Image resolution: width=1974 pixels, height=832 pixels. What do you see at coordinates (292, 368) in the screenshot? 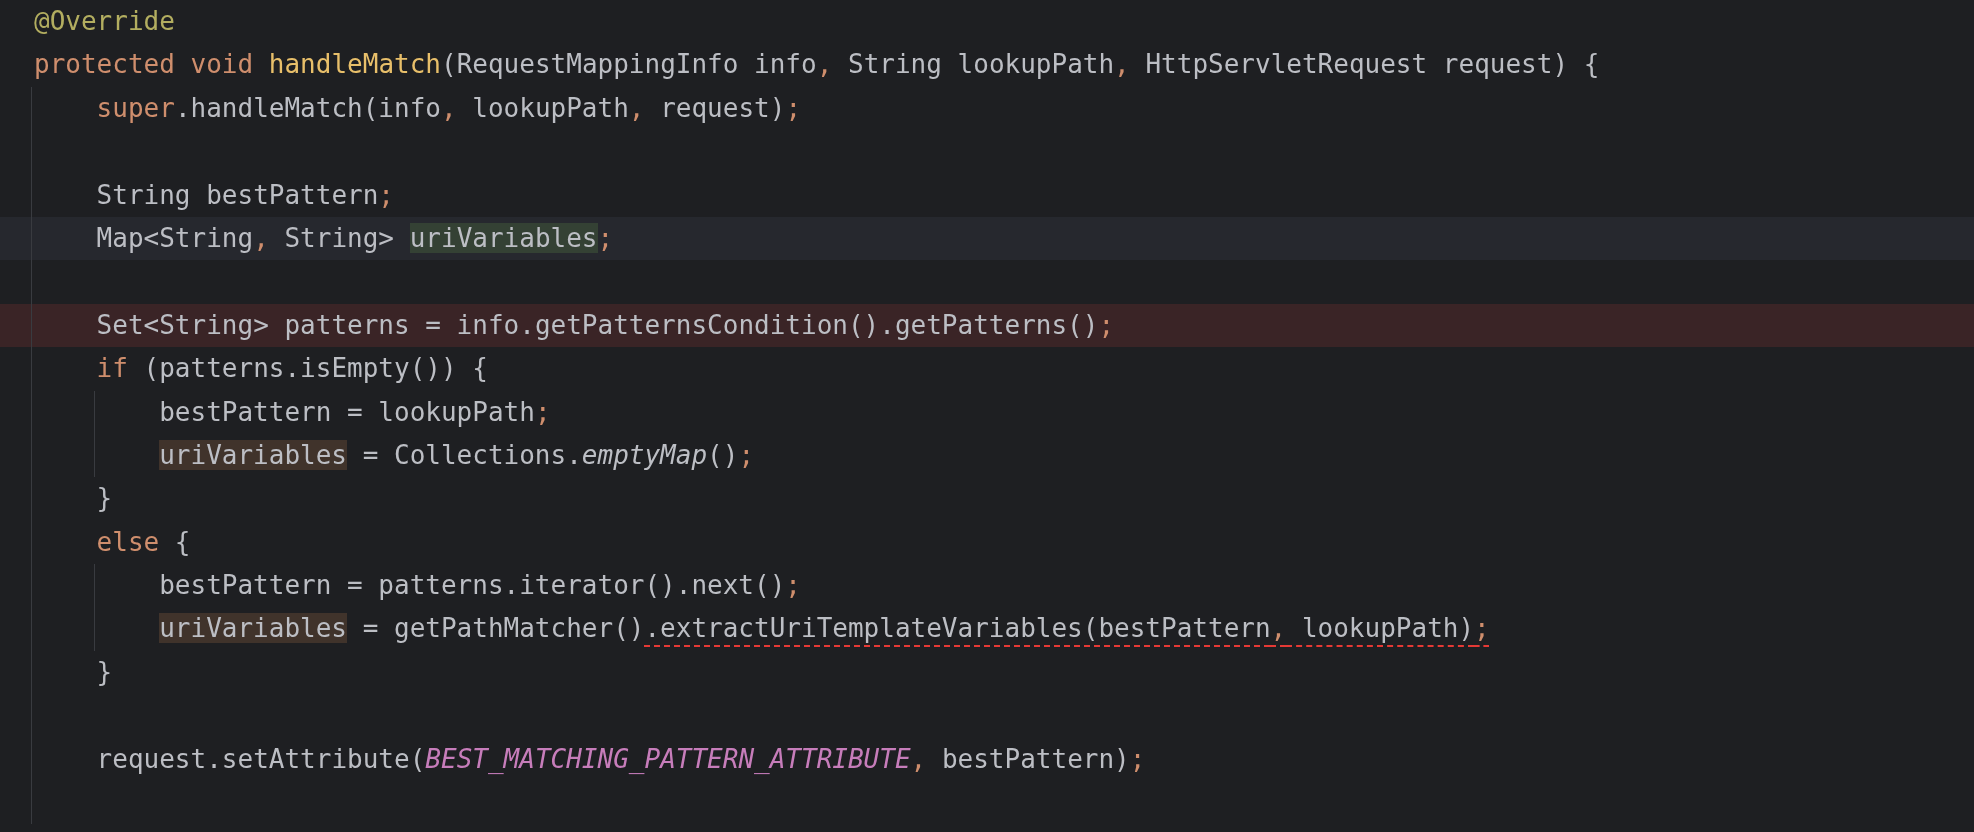
I see `code-line: if (patterns.isEmpty()) {` at bounding box center [292, 368].